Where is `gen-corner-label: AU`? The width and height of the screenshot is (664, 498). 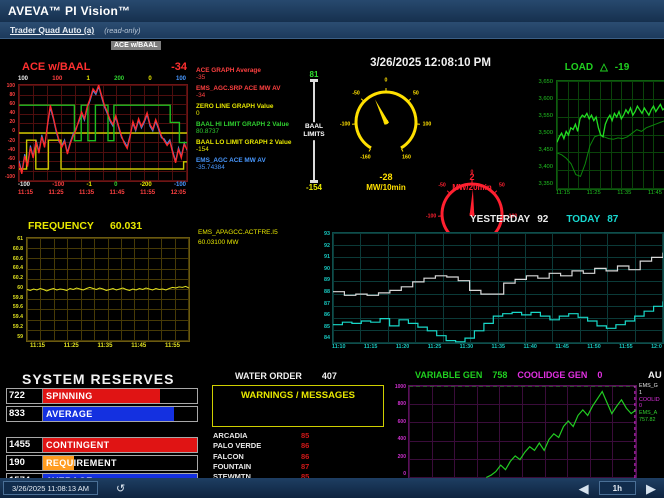
gen-corner-label: AU is located at coordinates (655, 375).